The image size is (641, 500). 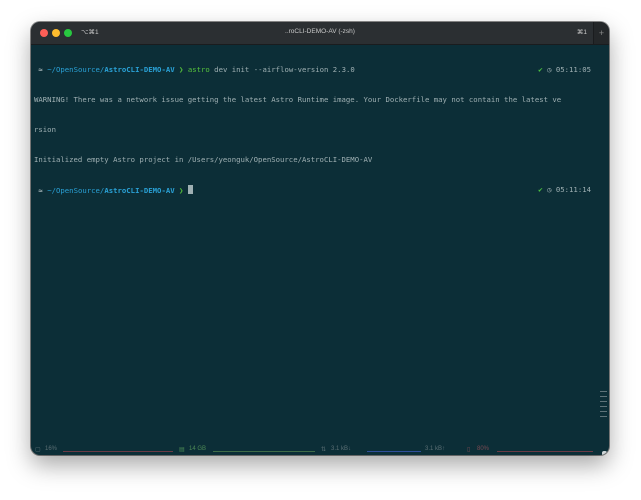 I want to click on memory-icon: ▤, so click(x=182, y=450).